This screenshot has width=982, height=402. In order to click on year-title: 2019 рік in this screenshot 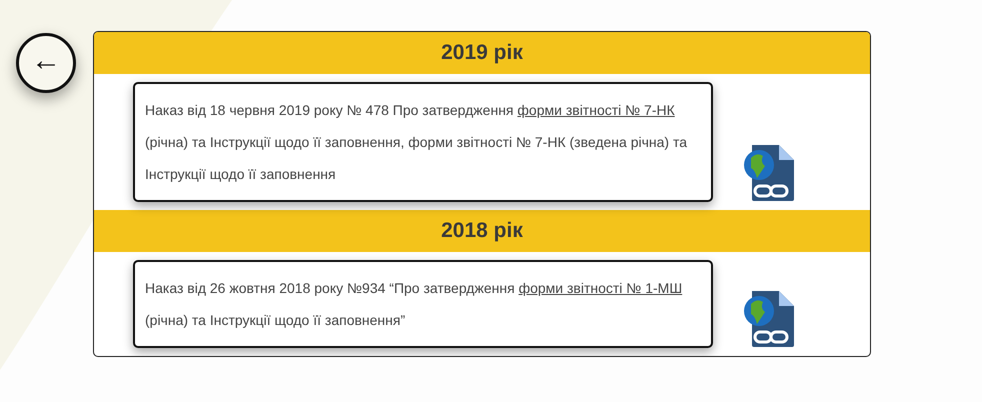, I will do `click(482, 53)`.